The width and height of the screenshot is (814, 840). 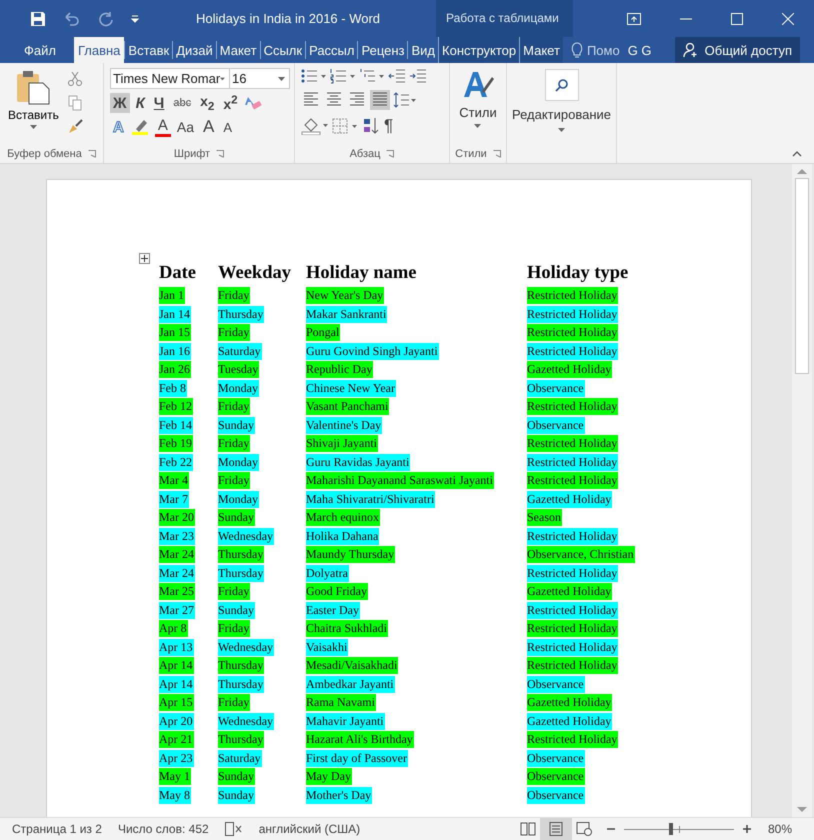 I want to click on word-count: Число слов: 452, so click(x=163, y=829).